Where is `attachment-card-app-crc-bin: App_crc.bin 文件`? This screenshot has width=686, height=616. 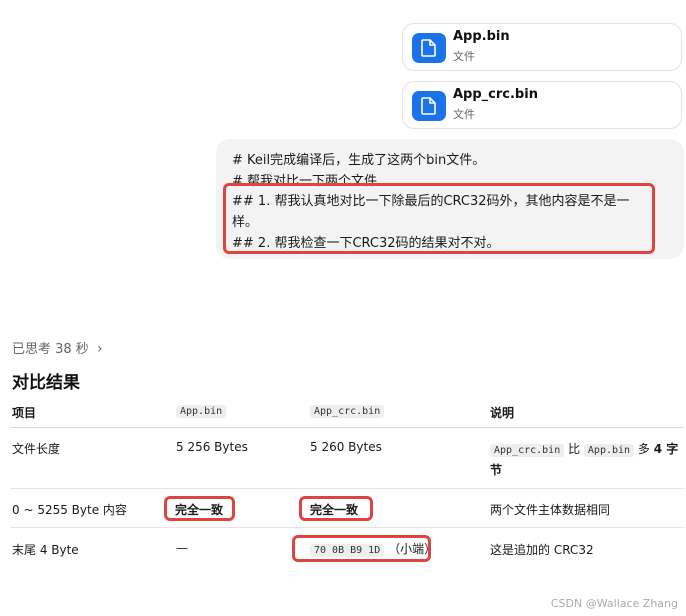
attachment-card-app-crc-bin: App_crc.bin 文件 is located at coordinates (542, 105).